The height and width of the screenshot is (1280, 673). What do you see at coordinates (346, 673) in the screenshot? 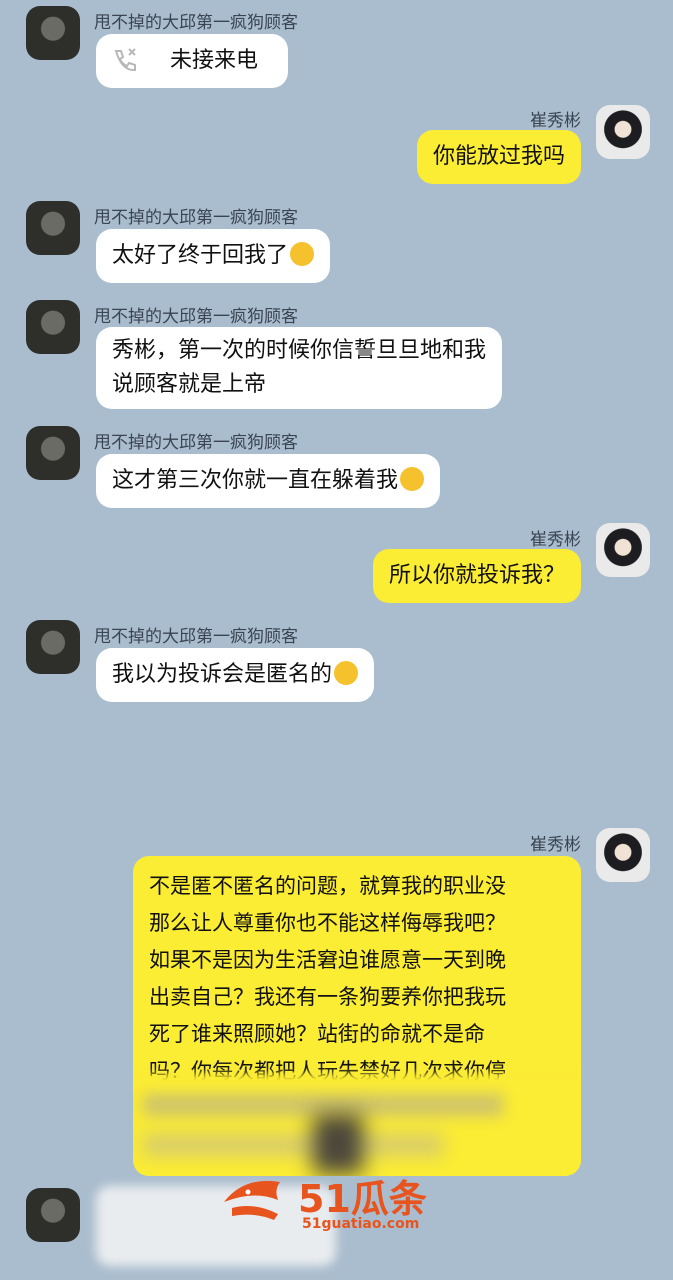
I see `persevering-emoji-icon` at bounding box center [346, 673].